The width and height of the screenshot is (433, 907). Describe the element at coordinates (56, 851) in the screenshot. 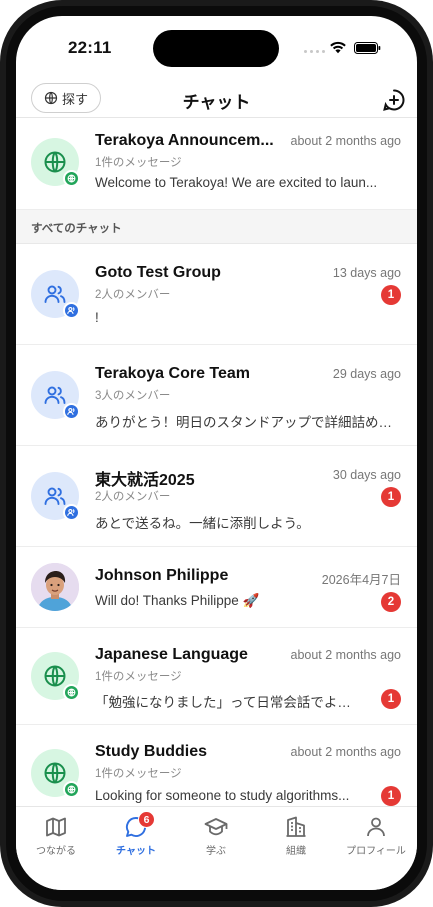

I see `tab-label: つながる` at that location.